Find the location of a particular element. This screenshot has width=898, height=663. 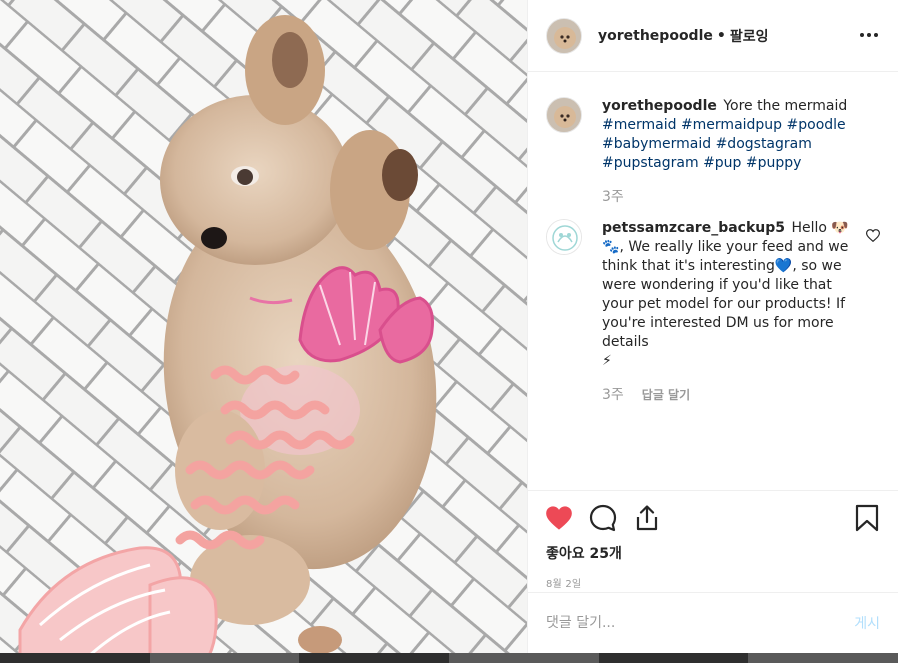

comment-input is located at coordinates (700, 623).